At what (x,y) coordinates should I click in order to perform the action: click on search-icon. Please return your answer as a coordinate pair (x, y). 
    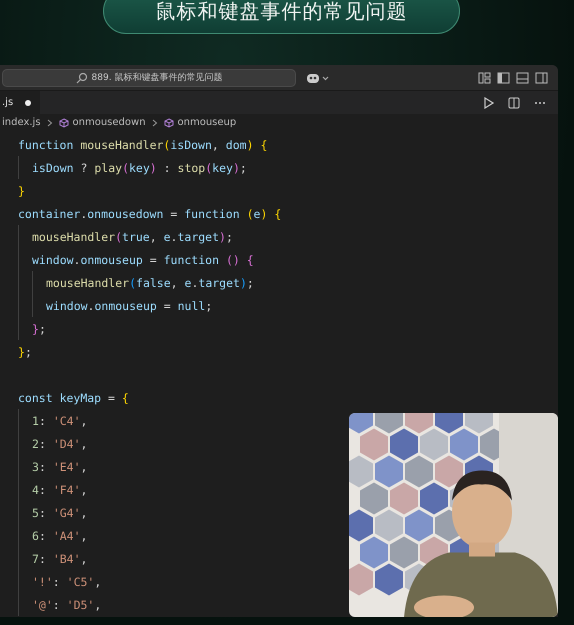
    Looking at the image, I should click on (82, 78).